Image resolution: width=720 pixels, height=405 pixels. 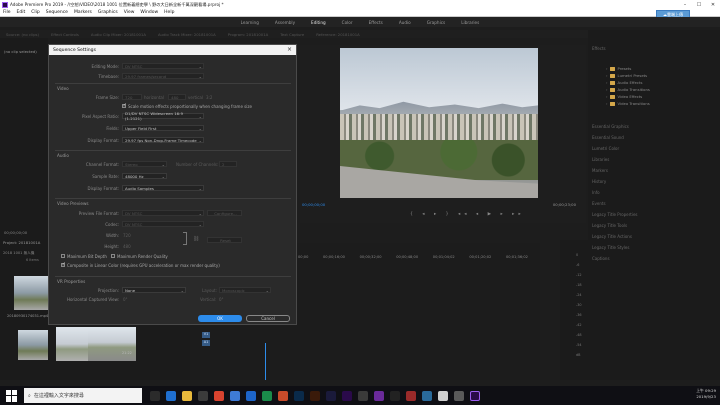 What do you see at coordinates (250, 22) in the screenshot?
I see `workspace-learning: Learning` at bounding box center [250, 22].